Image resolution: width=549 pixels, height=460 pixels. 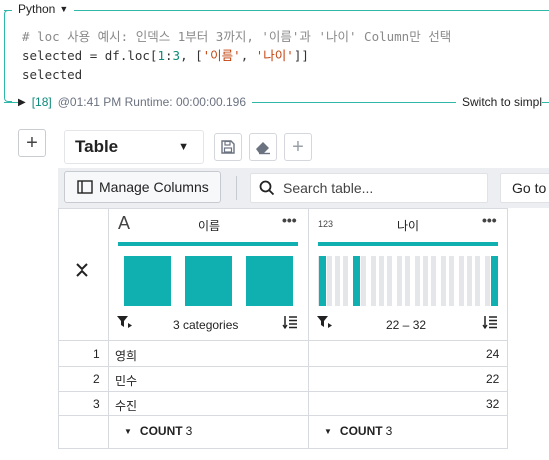 What do you see at coordinates (22, 102) in the screenshot?
I see `play-icon: ▶` at bounding box center [22, 102].